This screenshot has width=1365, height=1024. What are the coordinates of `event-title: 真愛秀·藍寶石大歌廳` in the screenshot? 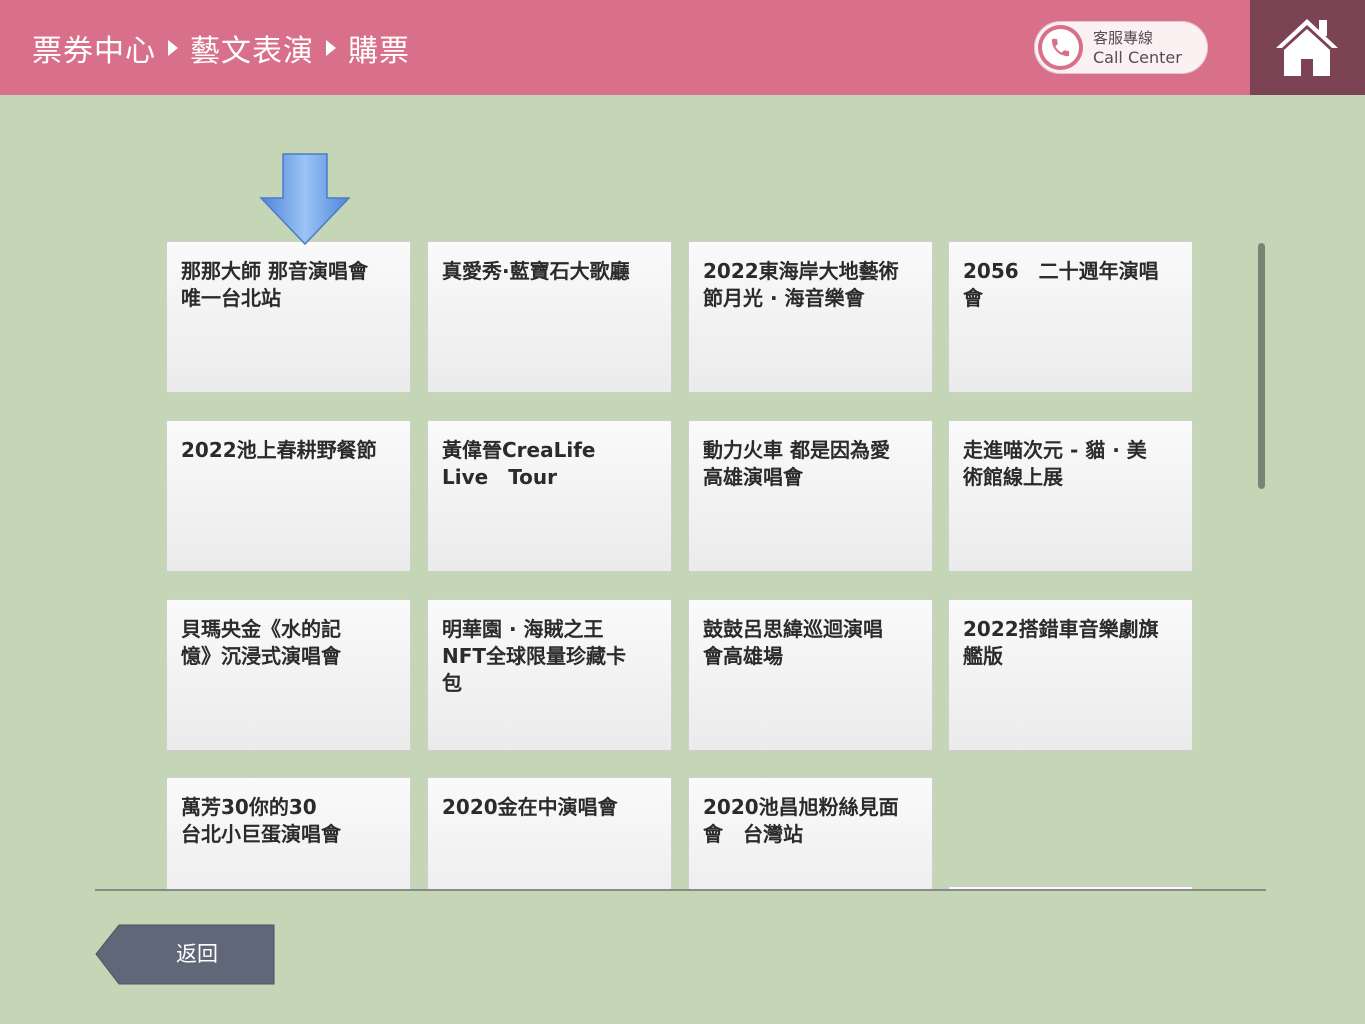 It's located at (536, 271).